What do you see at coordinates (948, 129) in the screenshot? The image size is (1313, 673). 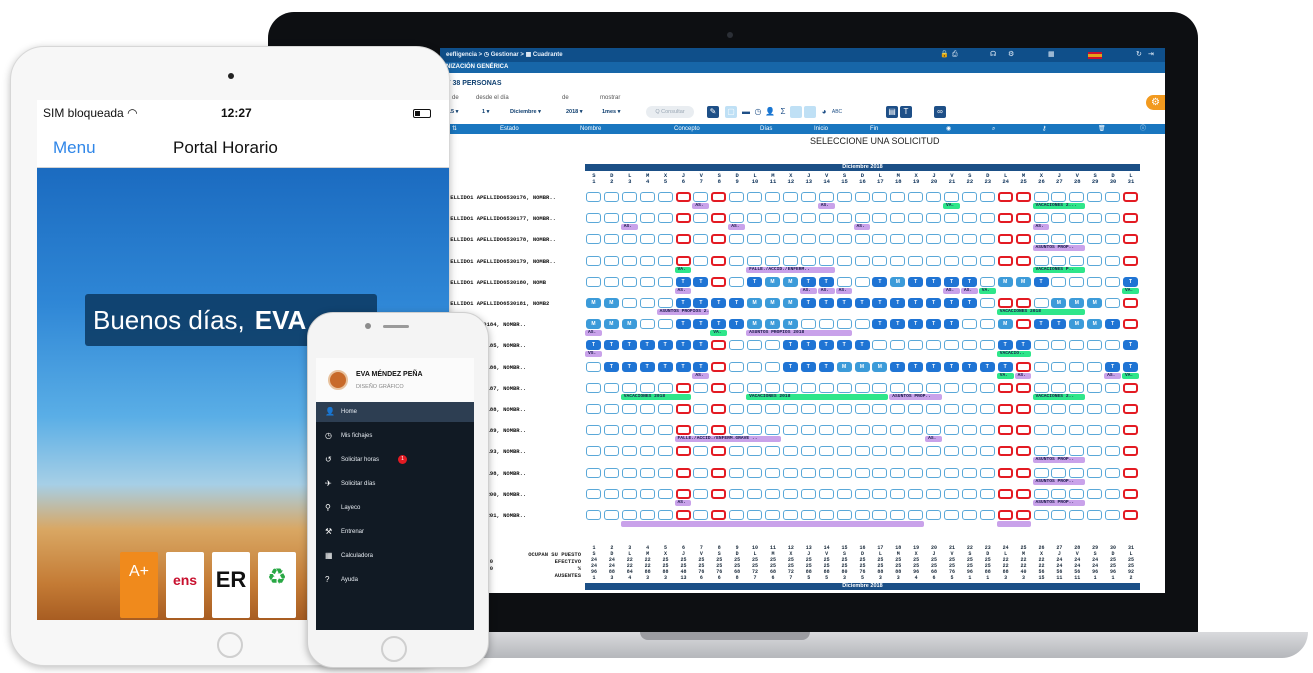 I see `eye-icon: ◉` at bounding box center [948, 129].